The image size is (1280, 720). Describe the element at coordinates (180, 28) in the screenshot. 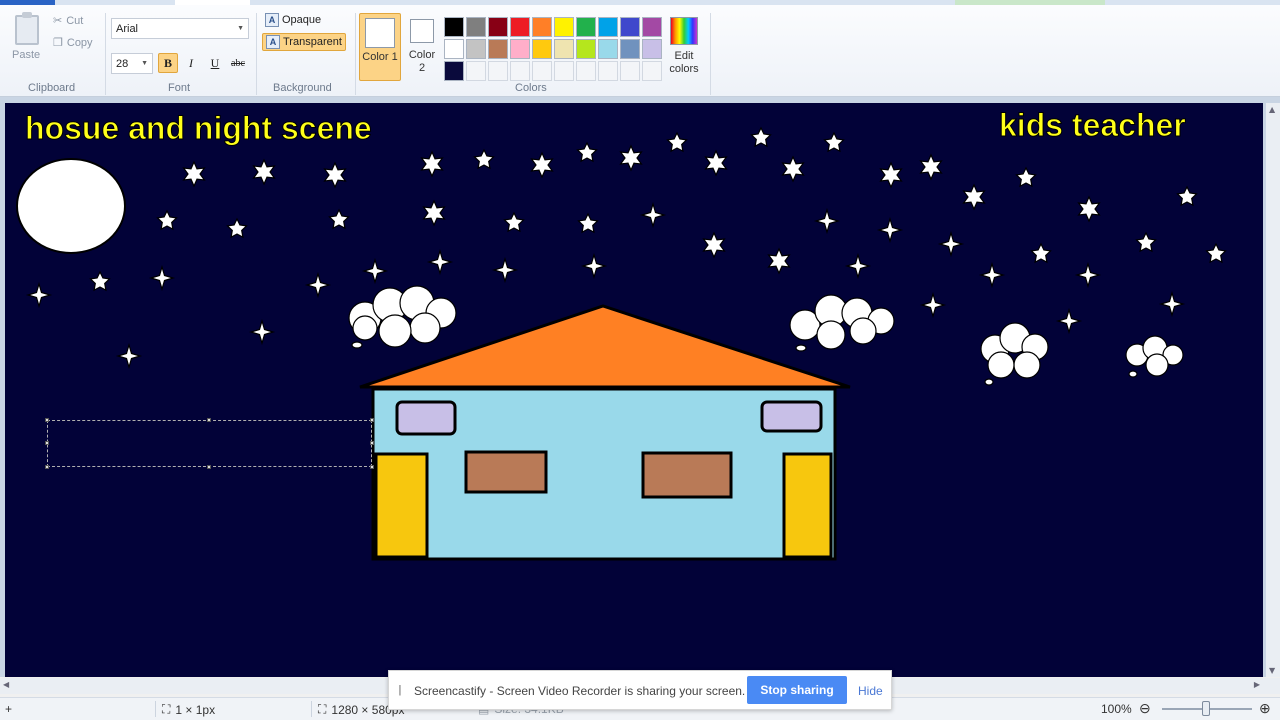

I see `font-family-select: Arial ▼` at that location.